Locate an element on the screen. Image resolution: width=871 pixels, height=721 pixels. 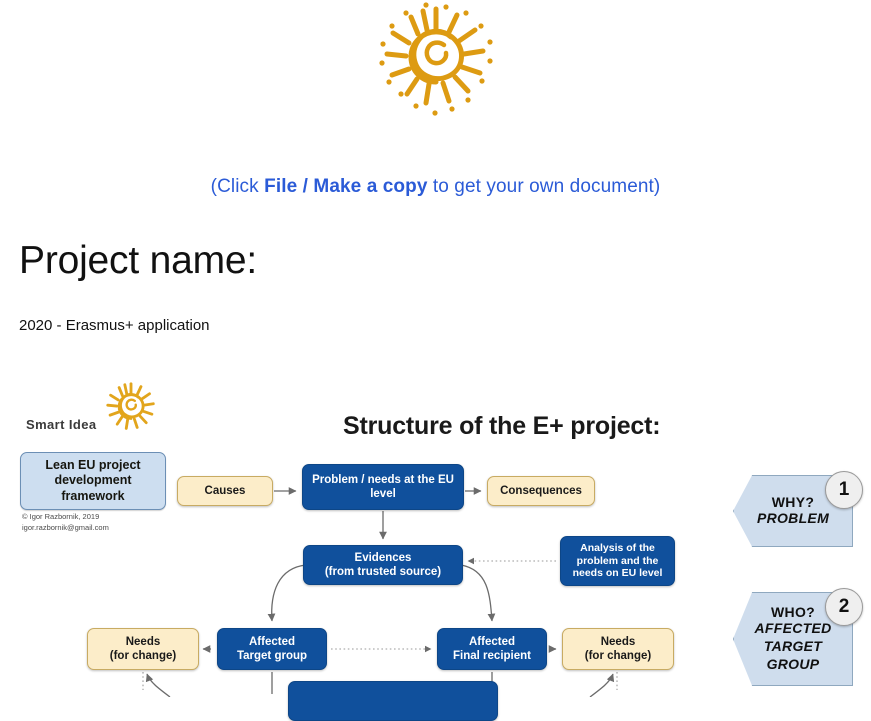
credit-line-1: © Igor Razbornik, 2019 is located at coordinates (61, 516).